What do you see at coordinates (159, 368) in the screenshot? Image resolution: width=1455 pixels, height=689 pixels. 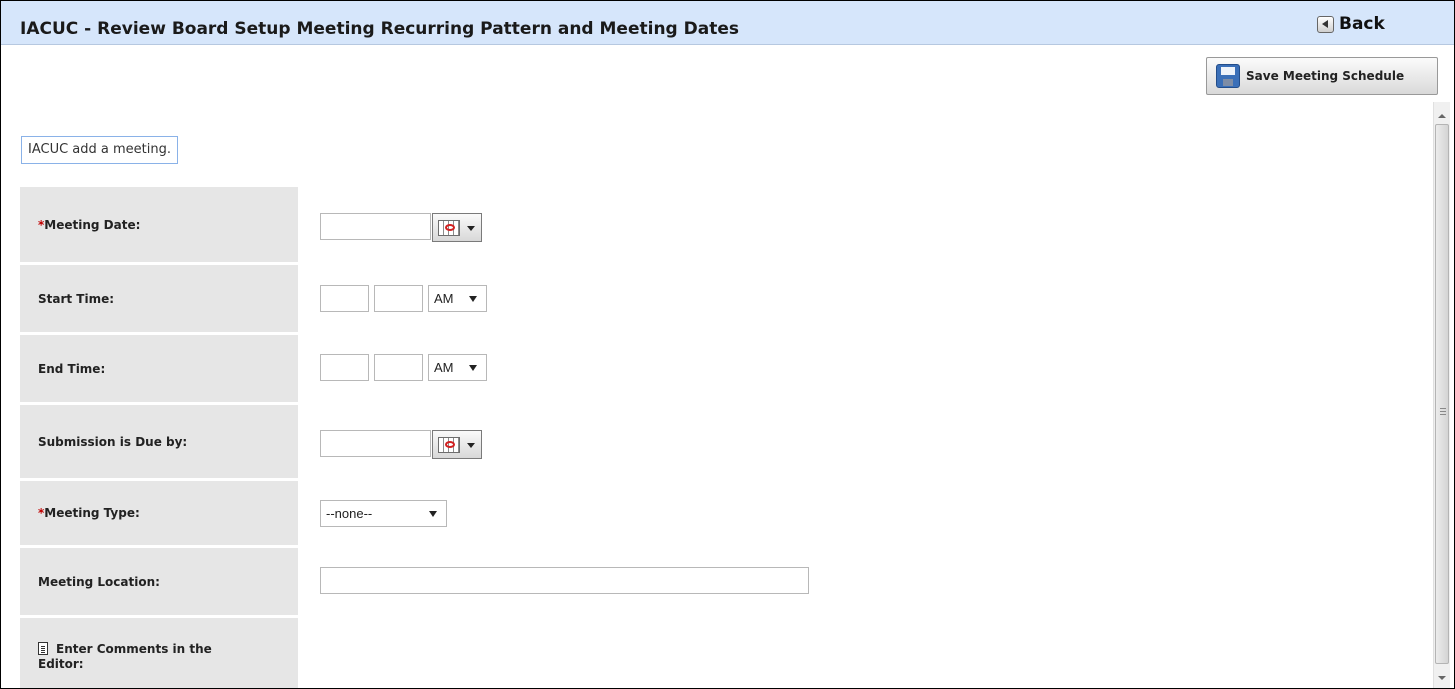 I see `end-time-label-cell: End Time:` at bounding box center [159, 368].